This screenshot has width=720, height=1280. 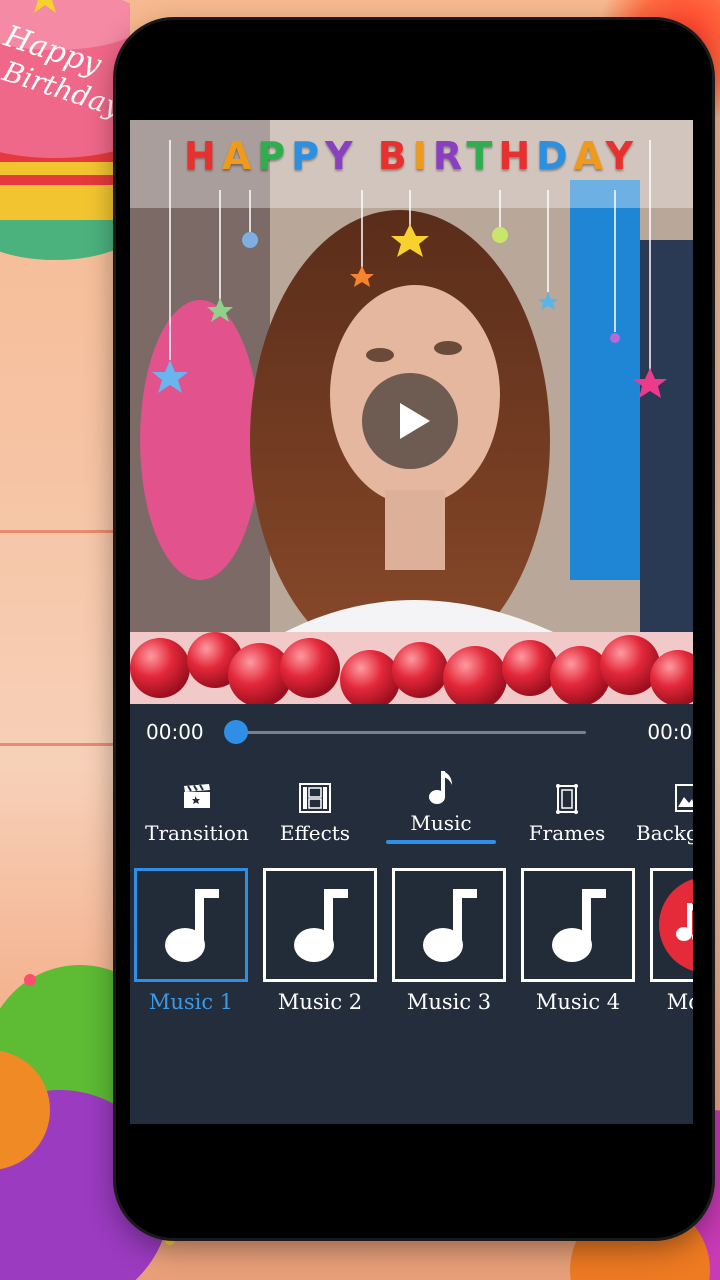 What do you see at coordinates (395, 156) in the screenshot?
I see `title-letter: B` at bounding box center [395, 156].